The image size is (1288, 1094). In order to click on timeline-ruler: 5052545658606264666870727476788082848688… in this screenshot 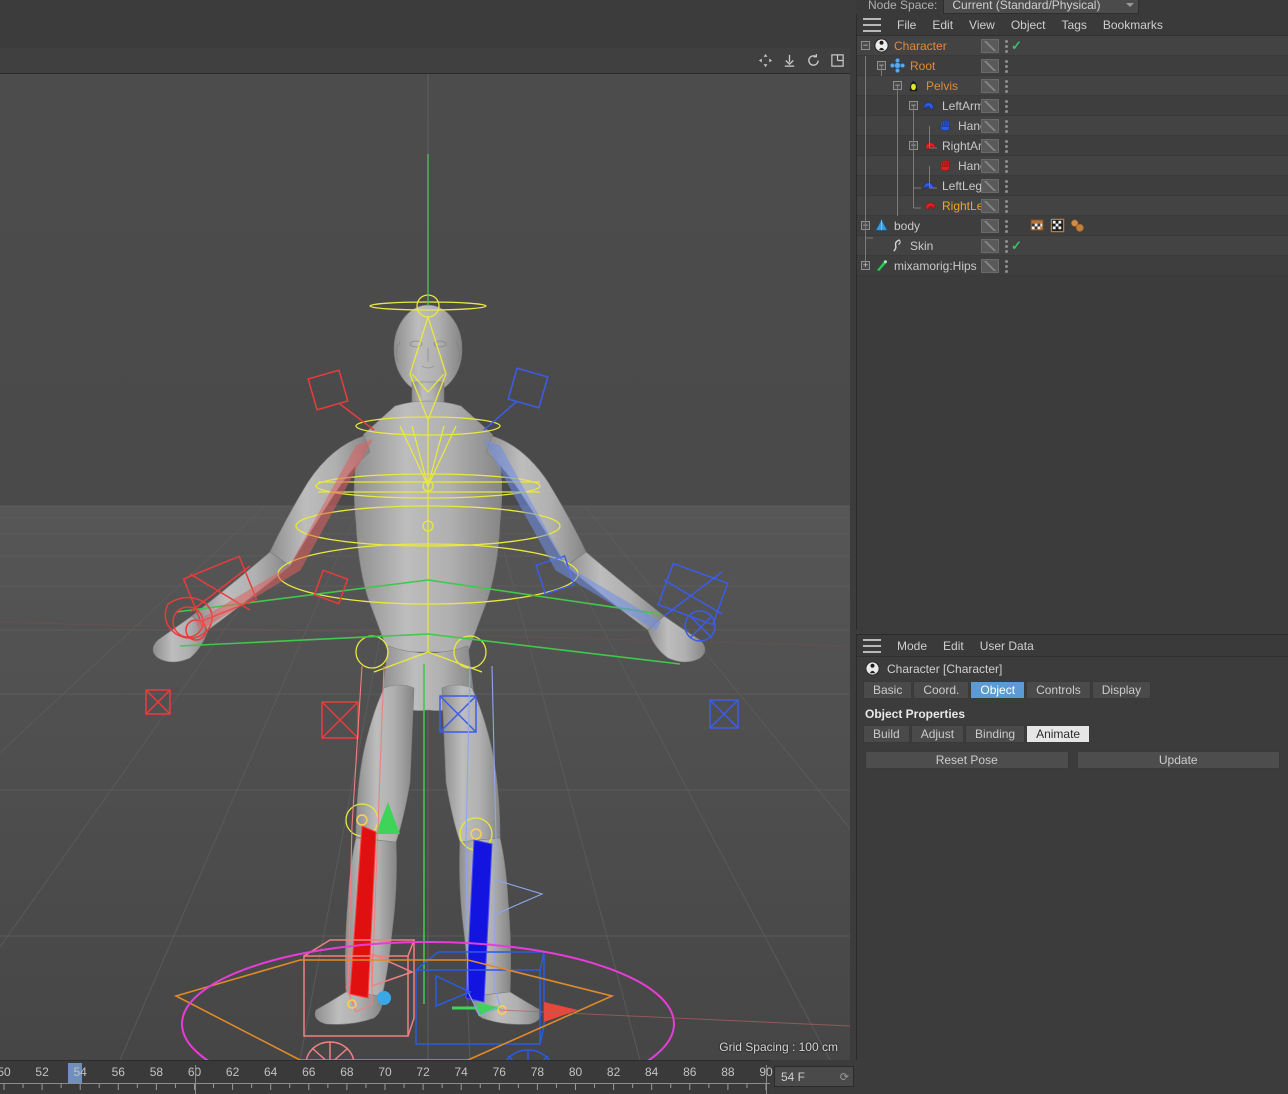, I will do `click(386, 1077)`.